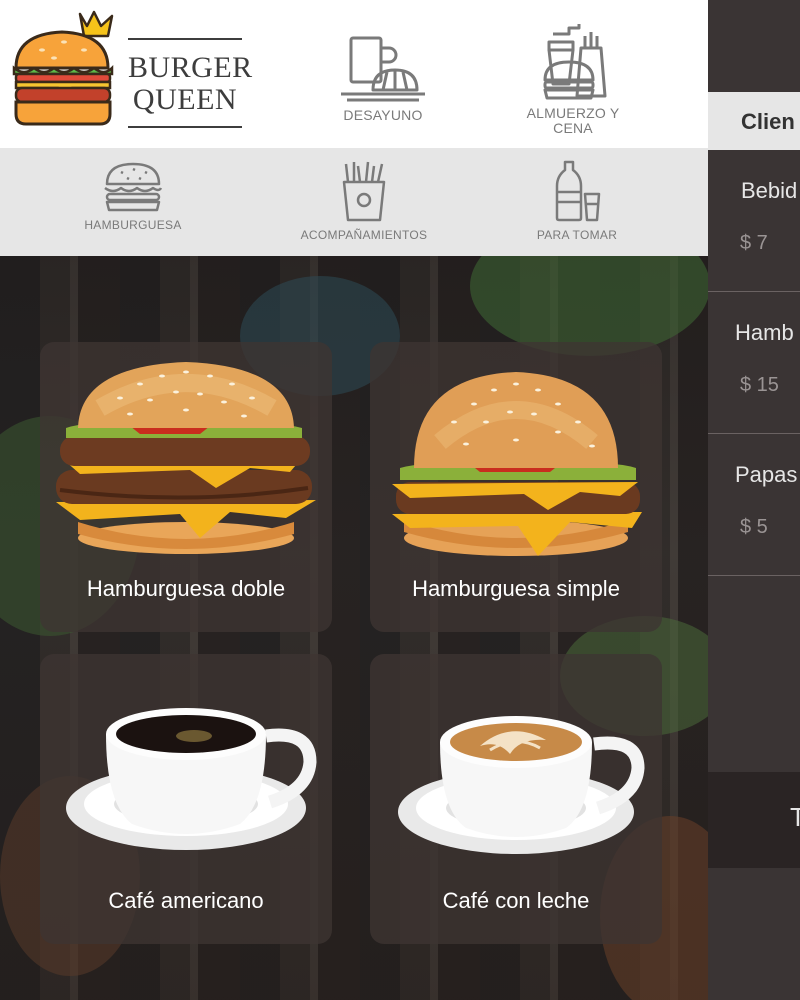  What do you see at coordinates (186, 458) in the screenshot?
I see `double-burger-image` at bounding box center [186, 458].